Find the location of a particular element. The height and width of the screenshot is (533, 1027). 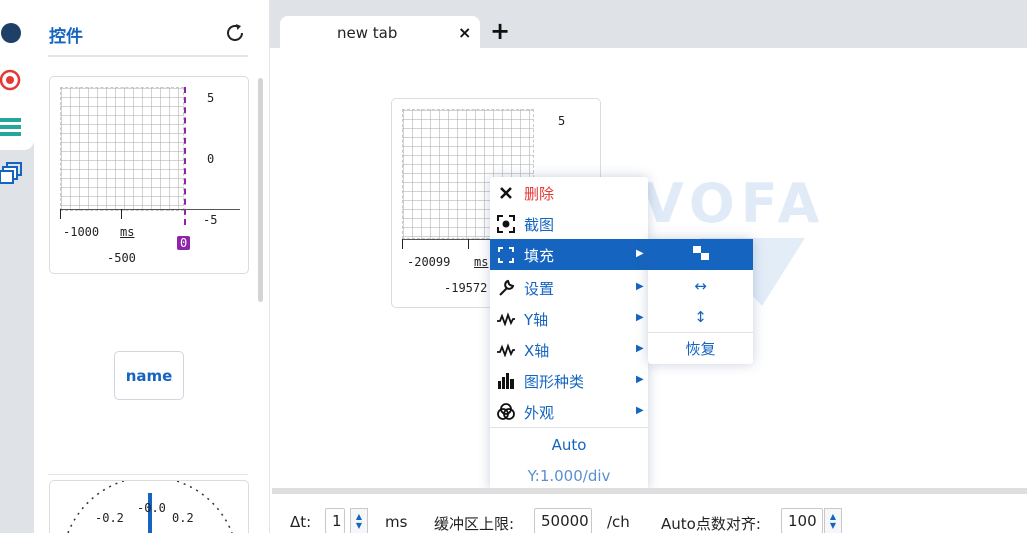

menu-item-label: 外观 is located at coordinates (539, 413).